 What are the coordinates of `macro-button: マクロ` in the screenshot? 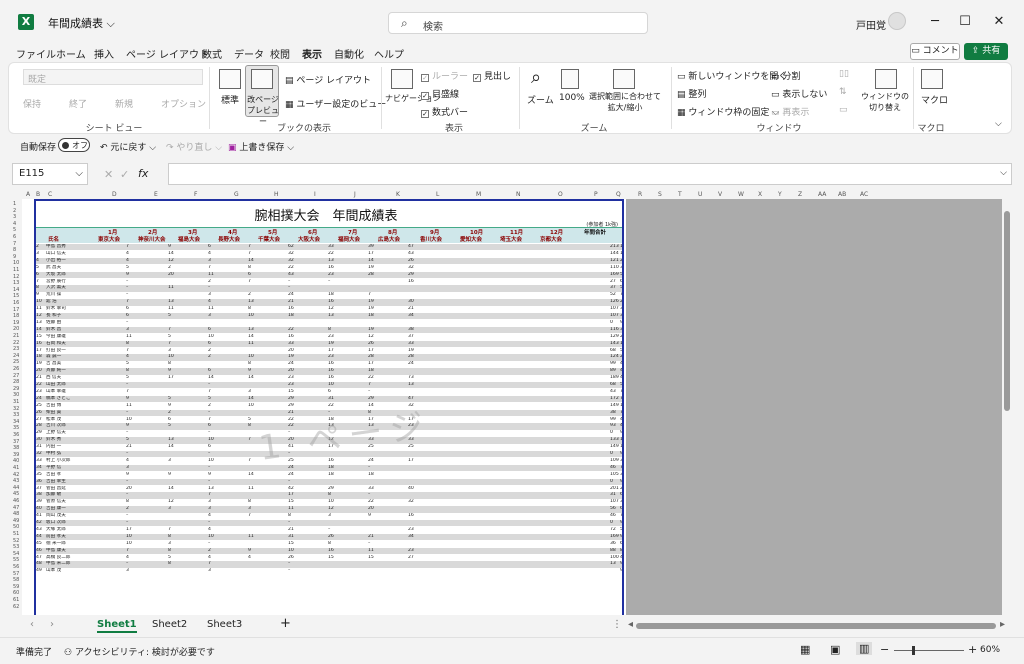 It's located at (934, 99).